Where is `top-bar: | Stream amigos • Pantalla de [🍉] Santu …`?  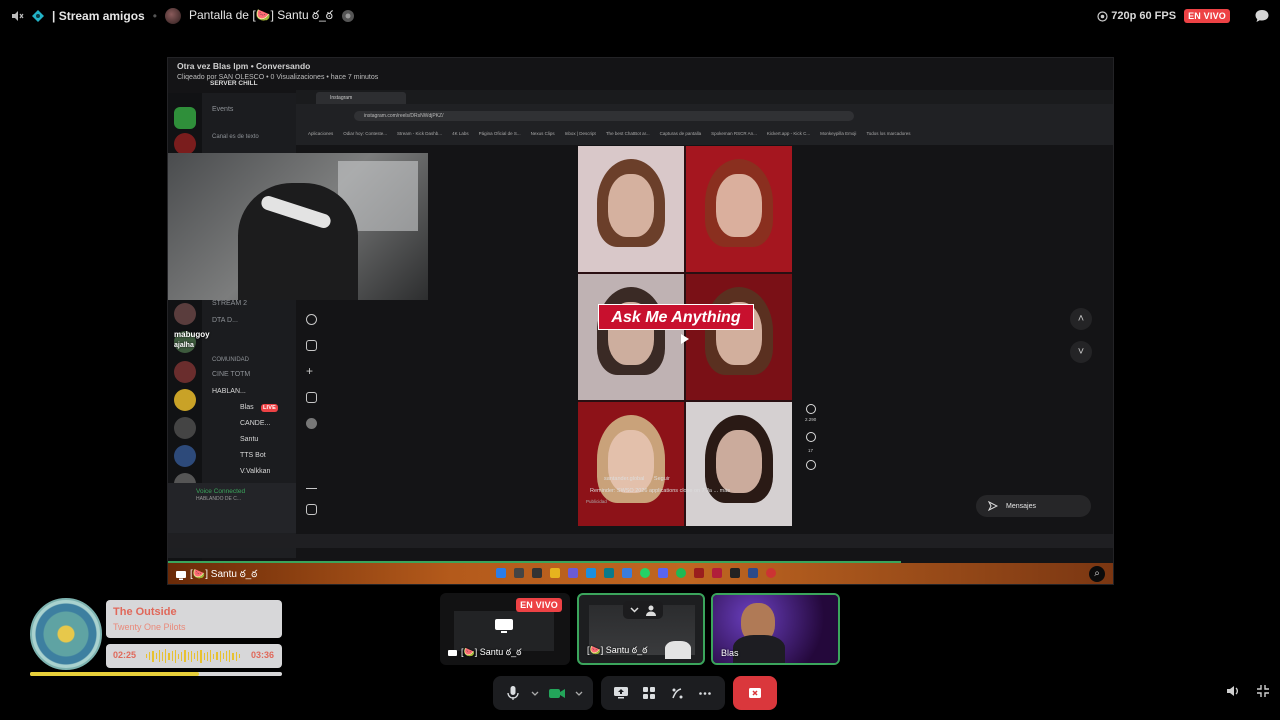
top-bar: | Stream amigos • Pantalla de [🍉] Santu … is located at coordinates (640, 16).